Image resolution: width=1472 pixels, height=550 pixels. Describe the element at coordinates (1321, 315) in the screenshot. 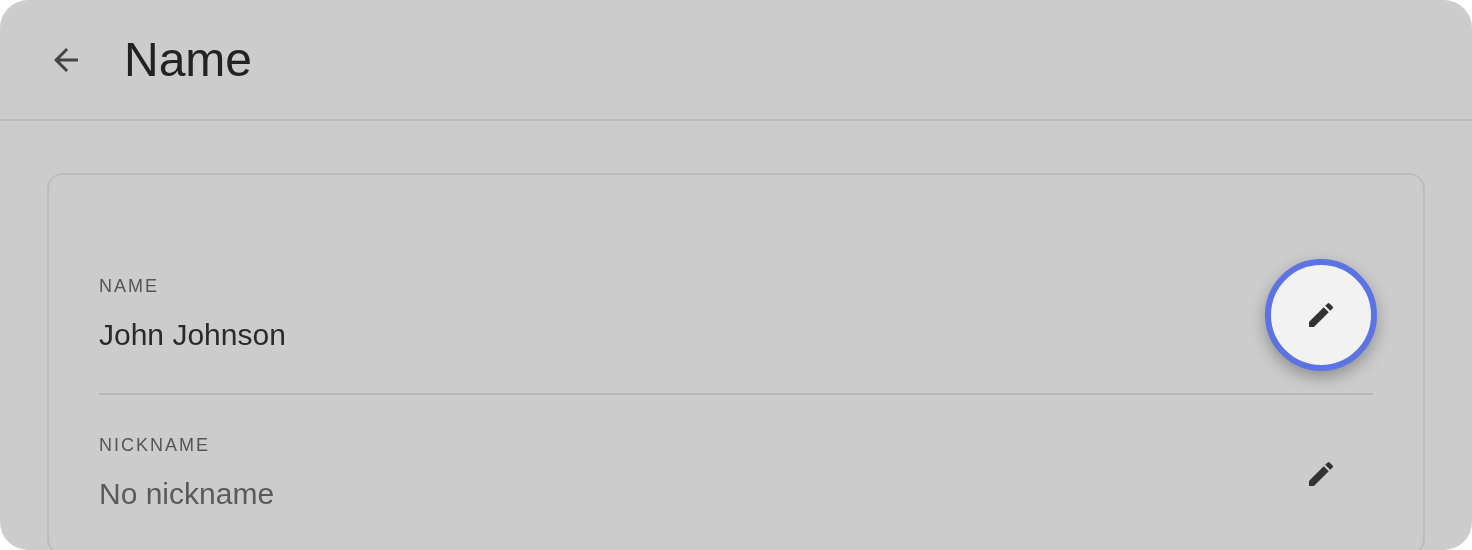

I see `edit-button` at that location.